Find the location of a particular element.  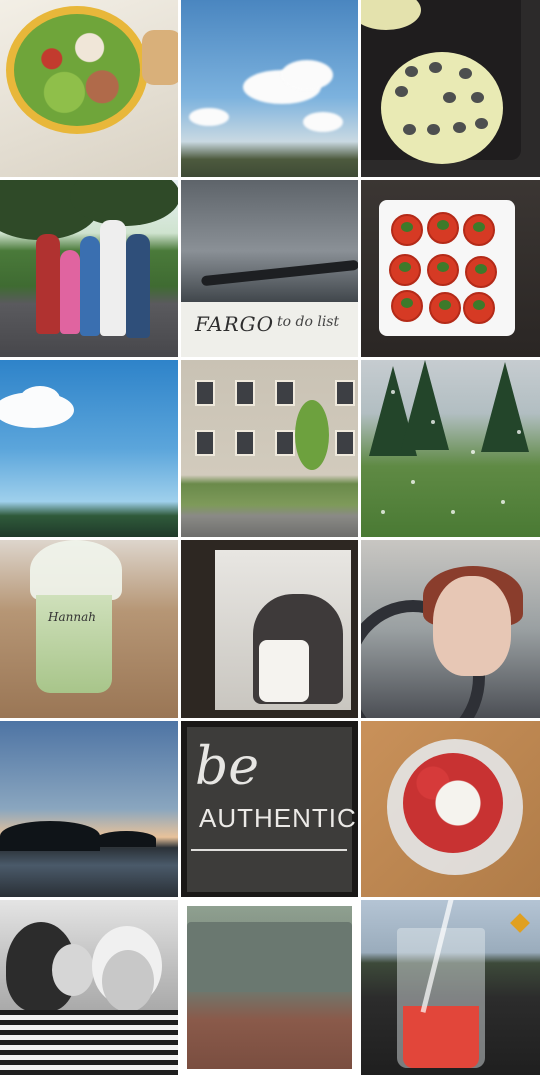

deck-railing is located at coordinates (269, 957).